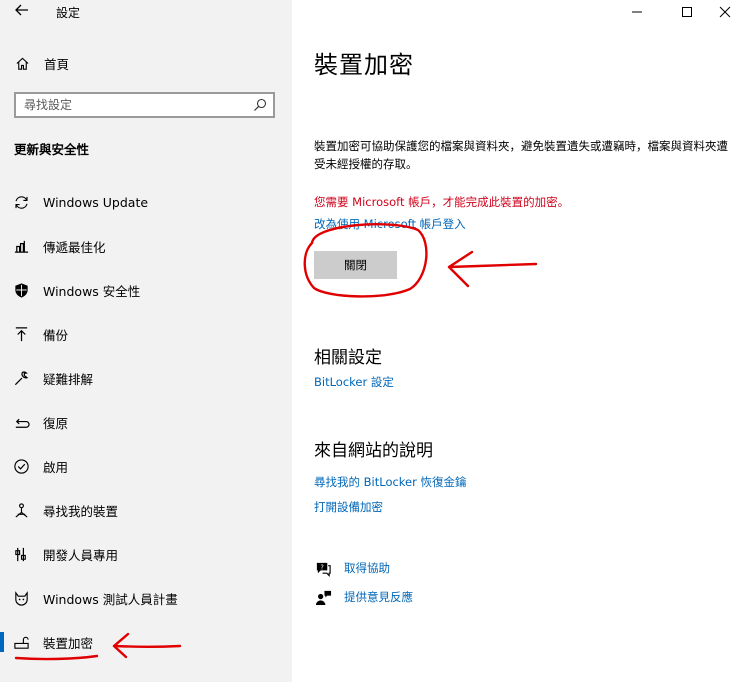 This screenshot has height=682, width=740. What do you see at coordinates (390, 482) in the screenshot?
I see `find-bitlocker-recovery-key-link: 尋找我的 BitLocker 恢復金鑰` at bounding box center [390, 482].